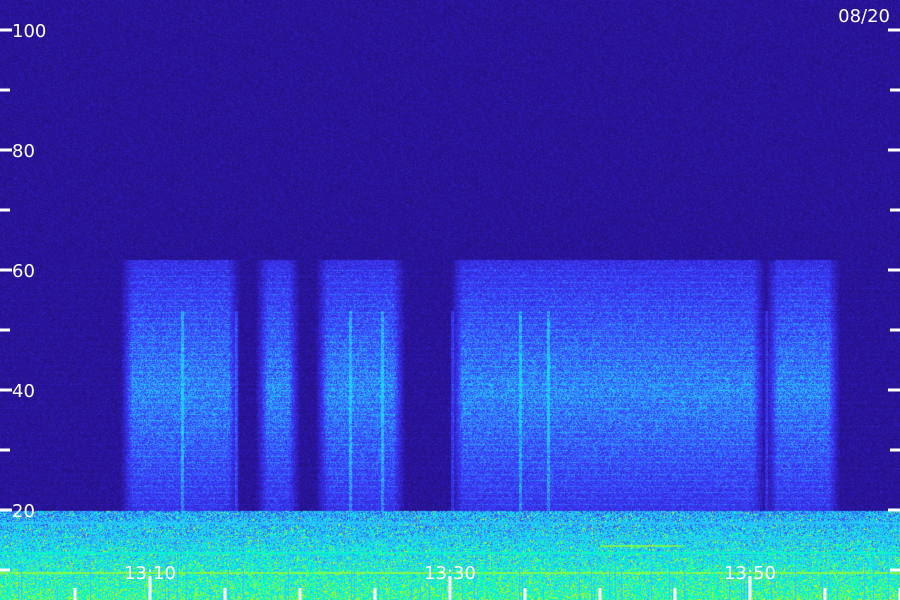 This screenshot has width=900, height=600. Describe the element at coordinates (750, 573) in the screenshot. I see `x-tick-label-1350: 13:50` at that location.